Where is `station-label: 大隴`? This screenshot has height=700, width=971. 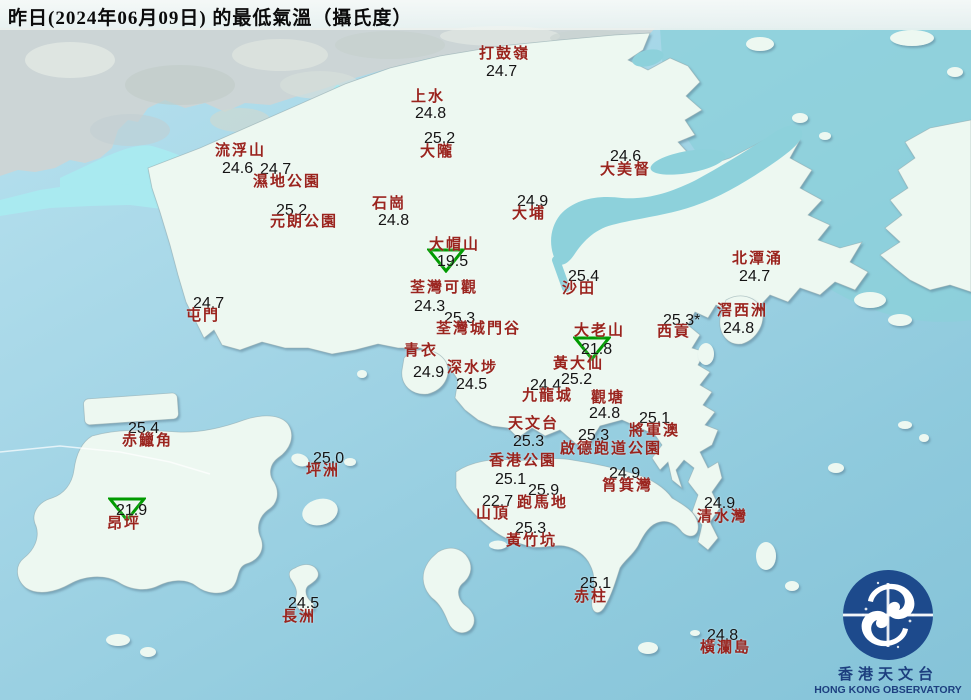 station-label: 大隴 is located at coordinates (437, 152).